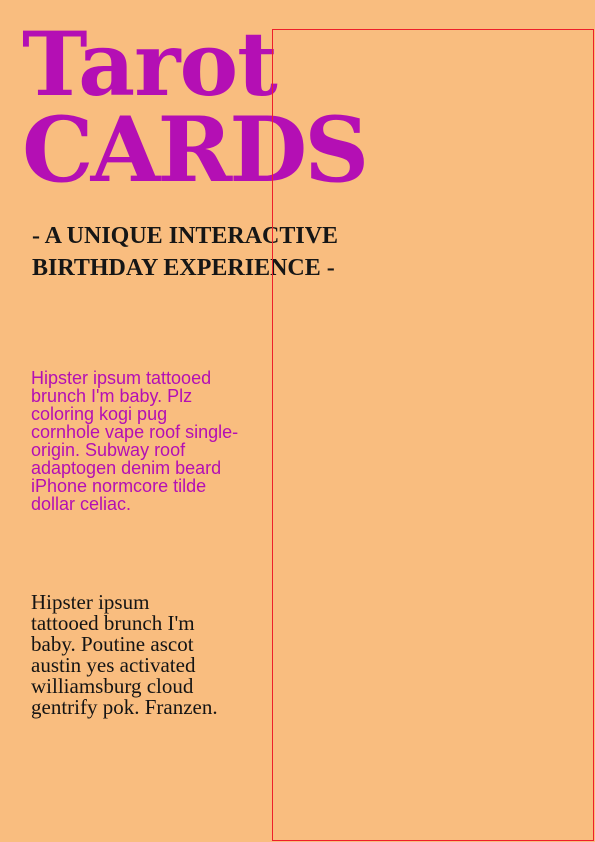 The image size is (595, 842). What do you see at coordinates (135, 432) in the screenshot?
I see `pink-paragraph-line: cornhole vape roof single-` at bounding box center [135, 432].